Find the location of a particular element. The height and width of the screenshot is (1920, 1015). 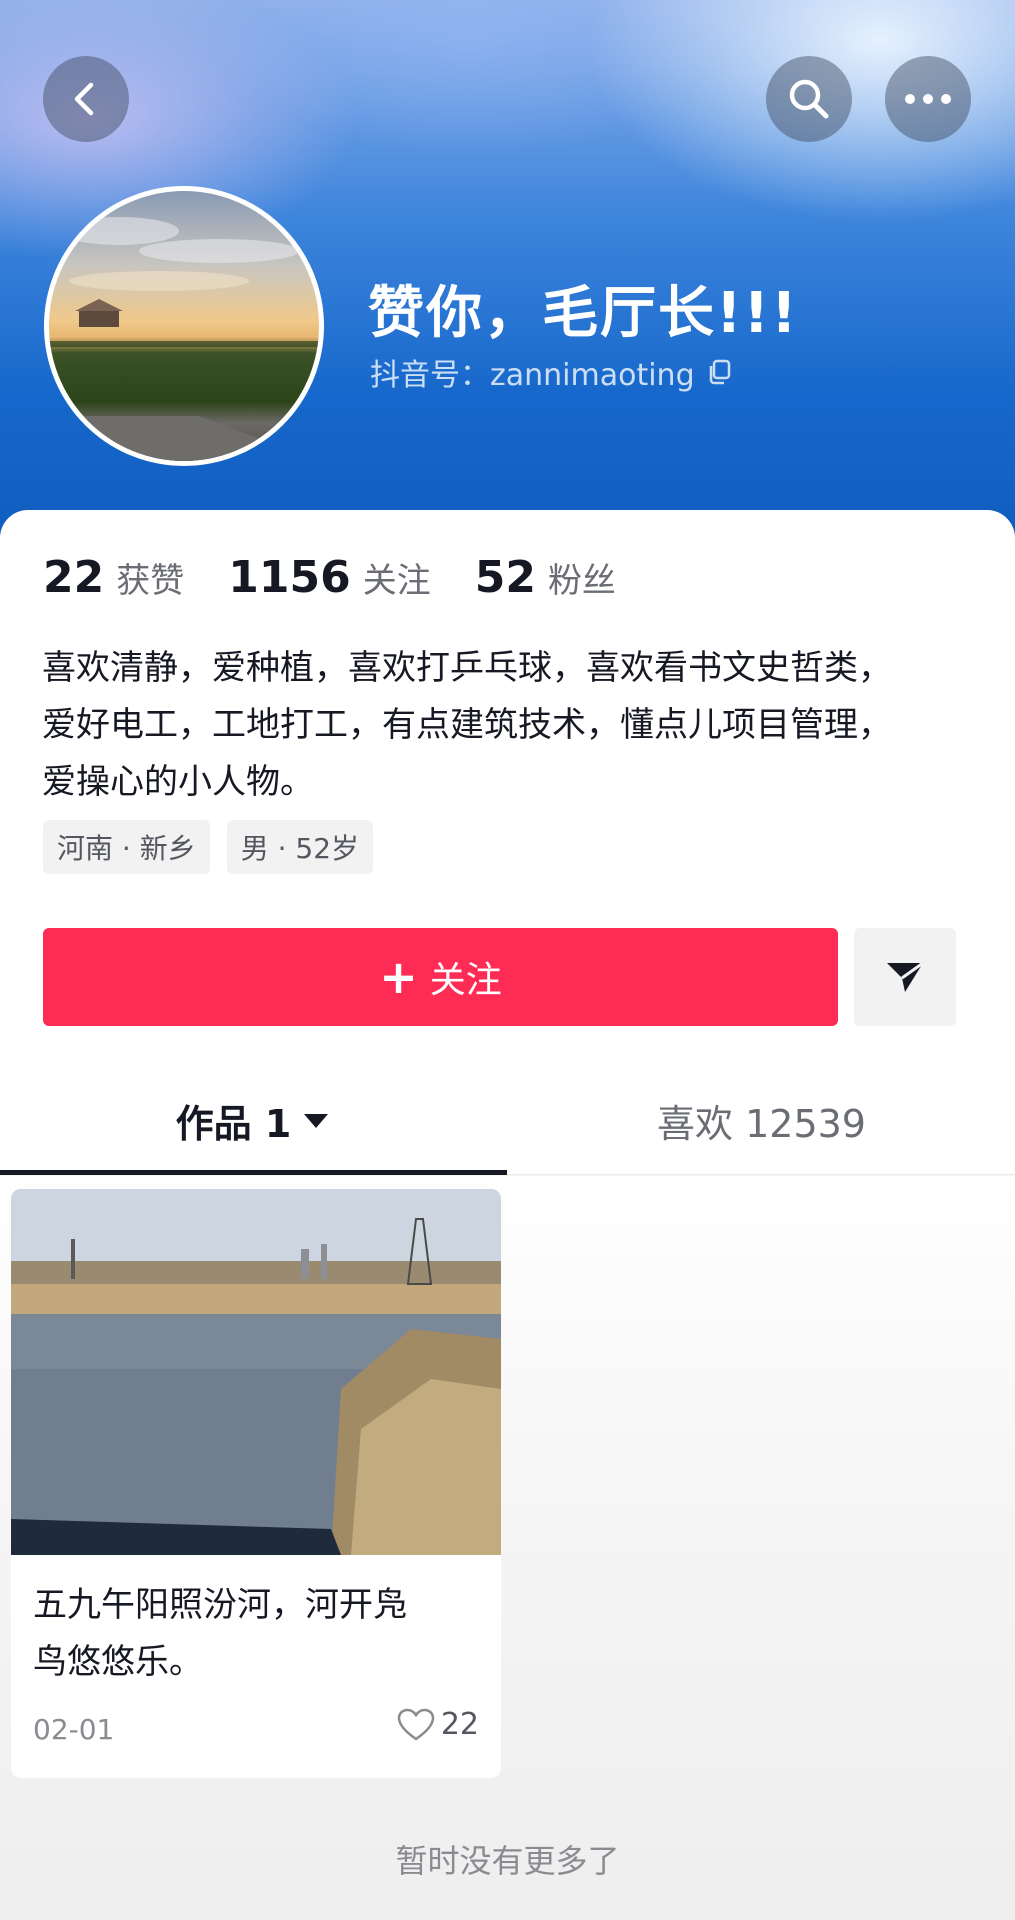

stat-following-label: 关注 is located at coordinates (396, 581).